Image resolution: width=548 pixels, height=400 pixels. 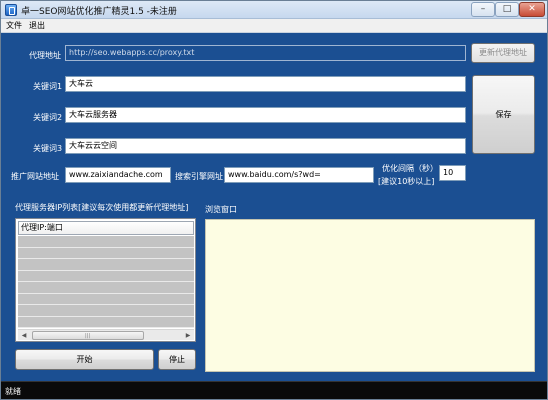 What do you see at coordinates (45, 55) in the screenshot?
I see `proxy-address-label: 代理地址` at bounding box center [45, 55].